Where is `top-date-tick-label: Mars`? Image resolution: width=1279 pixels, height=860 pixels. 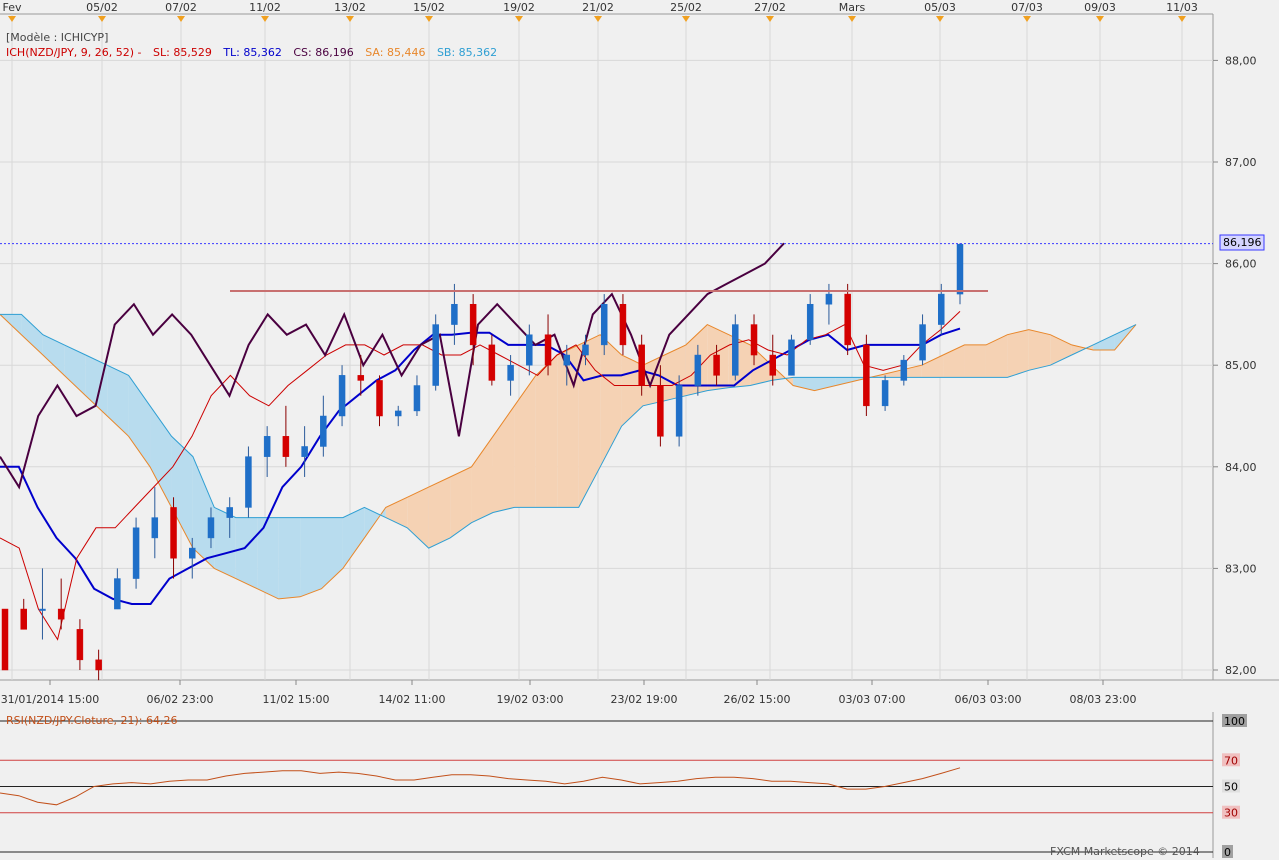
top-date-tick-label: Mars is located at coordinates (852, 7).